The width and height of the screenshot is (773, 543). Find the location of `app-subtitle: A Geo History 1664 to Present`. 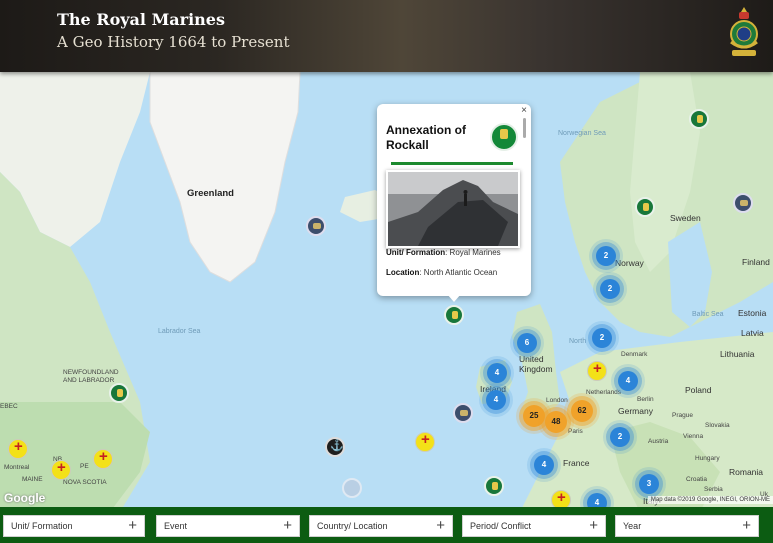

app-subtitle: A Geo History 1664 to Present is located at coordinates (173, 42).